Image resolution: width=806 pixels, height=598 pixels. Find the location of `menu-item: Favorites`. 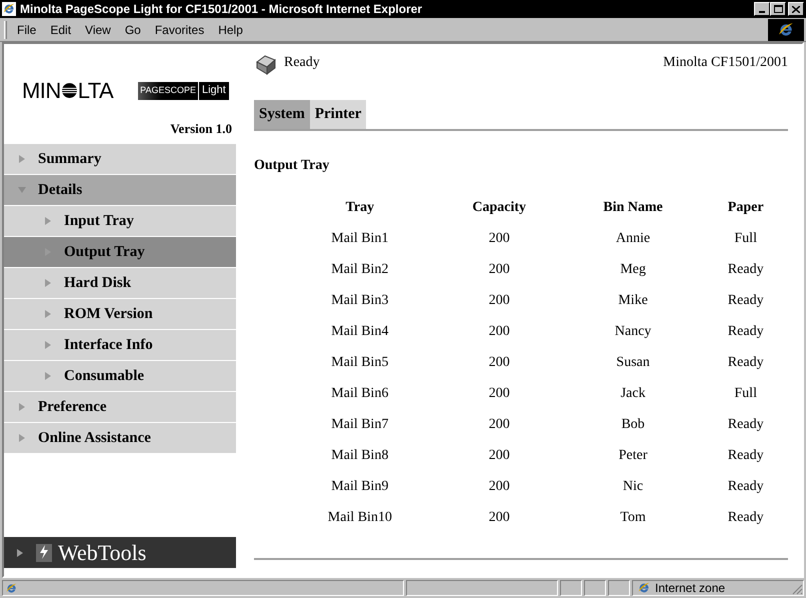

menu-item: Favorites is located at coordinates (179, 29).